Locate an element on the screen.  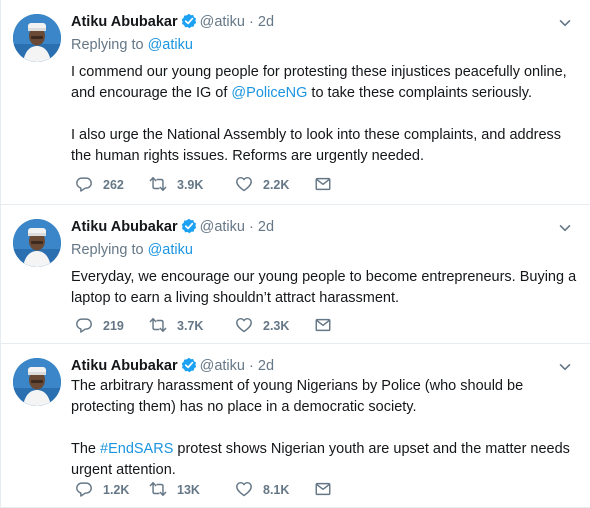
mention-link: @PoliceNG is located at coordinates (269, 93).